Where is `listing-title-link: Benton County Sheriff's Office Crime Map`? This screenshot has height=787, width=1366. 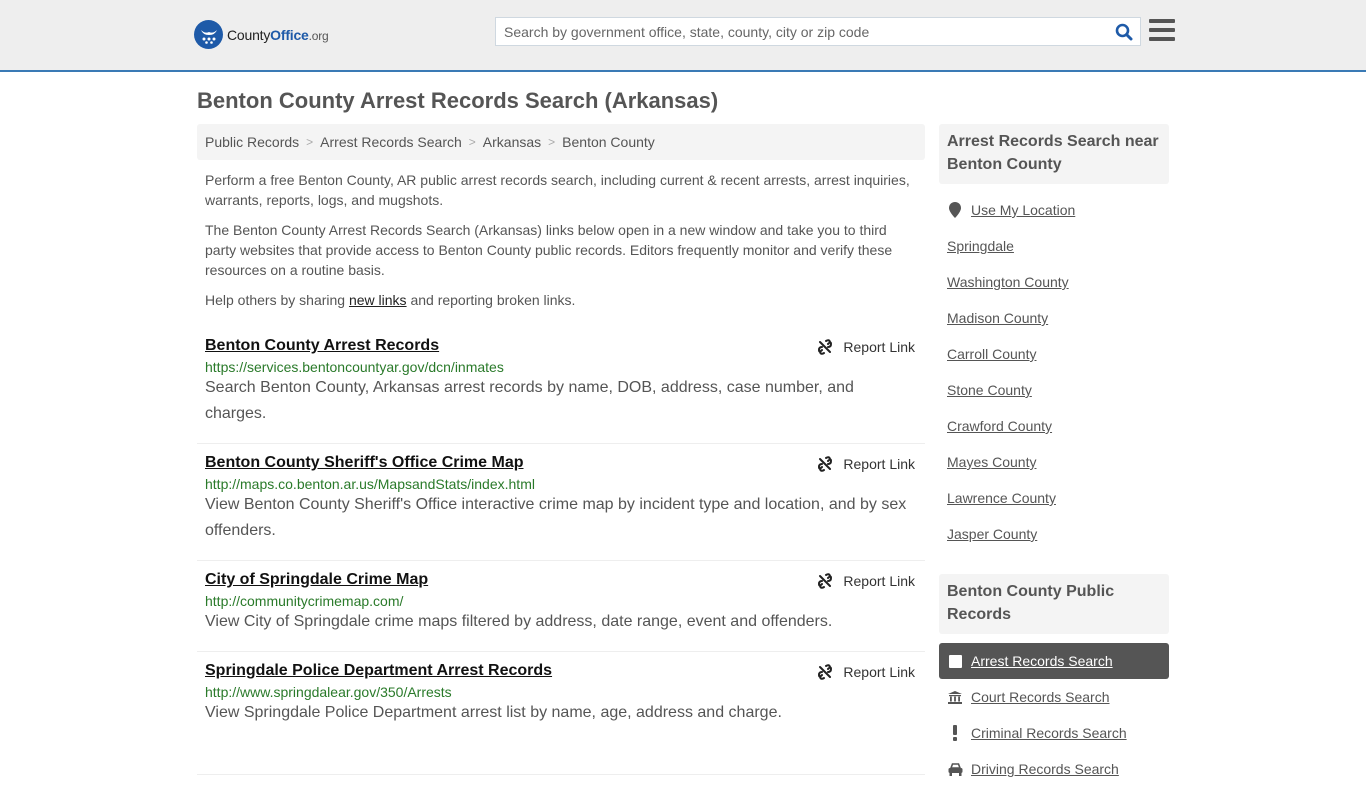
listing-title-link: Benton County Sheriff's Office Crime Map is located at coordinates (364, 463).